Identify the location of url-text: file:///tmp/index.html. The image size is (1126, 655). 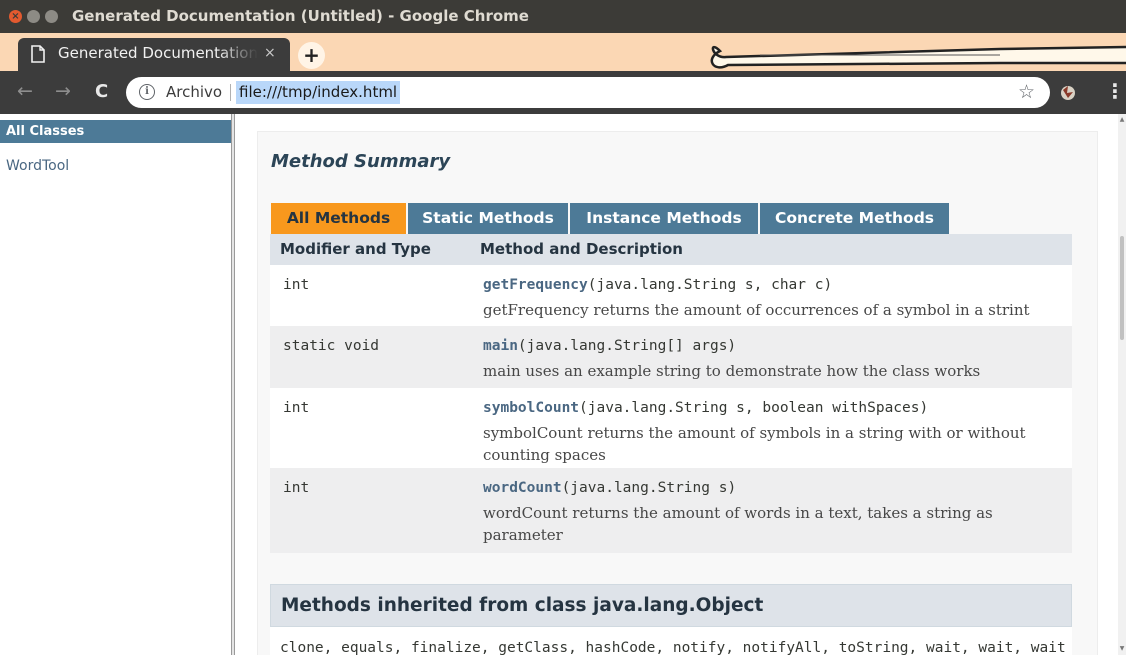
(318, 92).